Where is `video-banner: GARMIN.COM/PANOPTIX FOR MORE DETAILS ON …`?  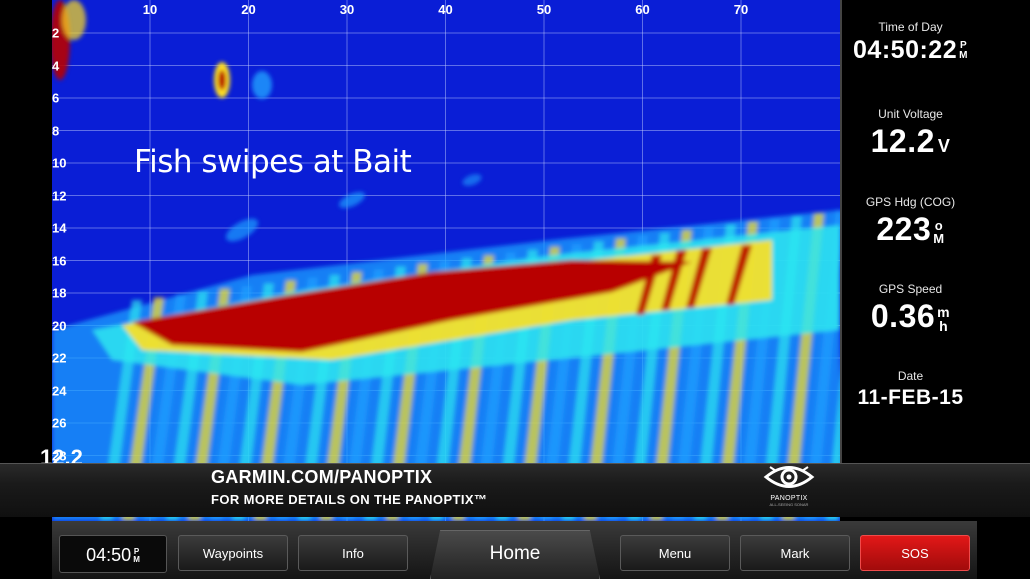
video-banner: GARMIN.COM/PANOPTIX FOR MORE DETAILS ON … is located at coordinates (515, 490).